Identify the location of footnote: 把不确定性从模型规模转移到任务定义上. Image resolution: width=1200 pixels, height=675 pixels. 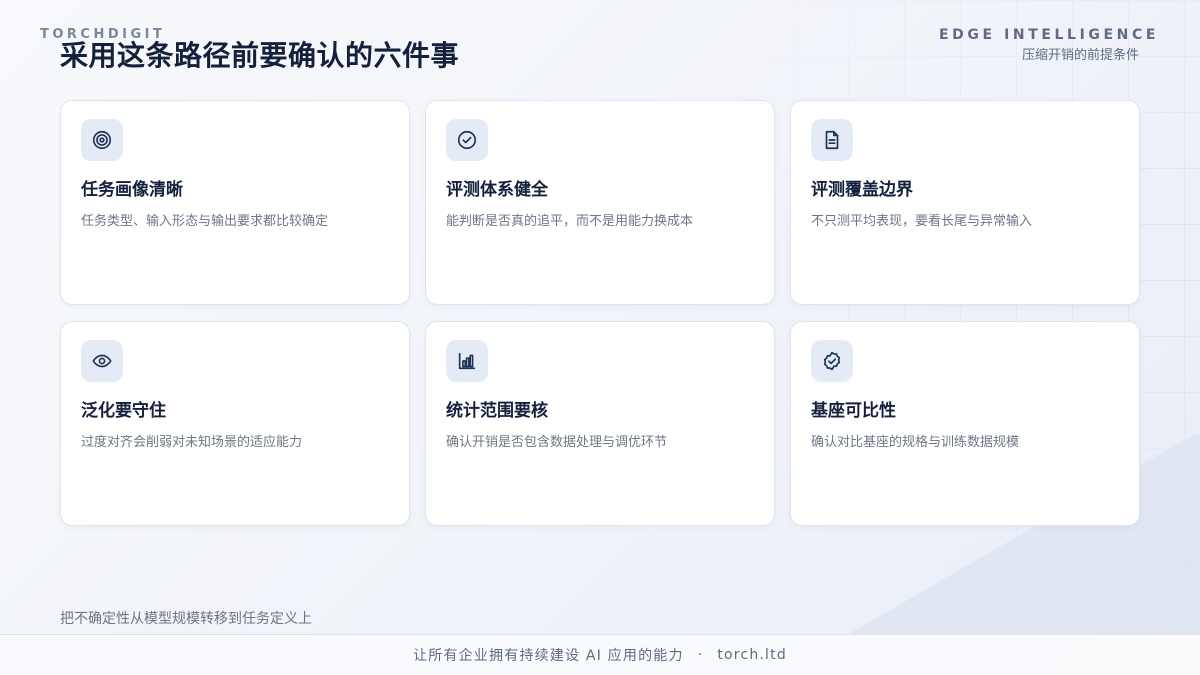
(186, 619).